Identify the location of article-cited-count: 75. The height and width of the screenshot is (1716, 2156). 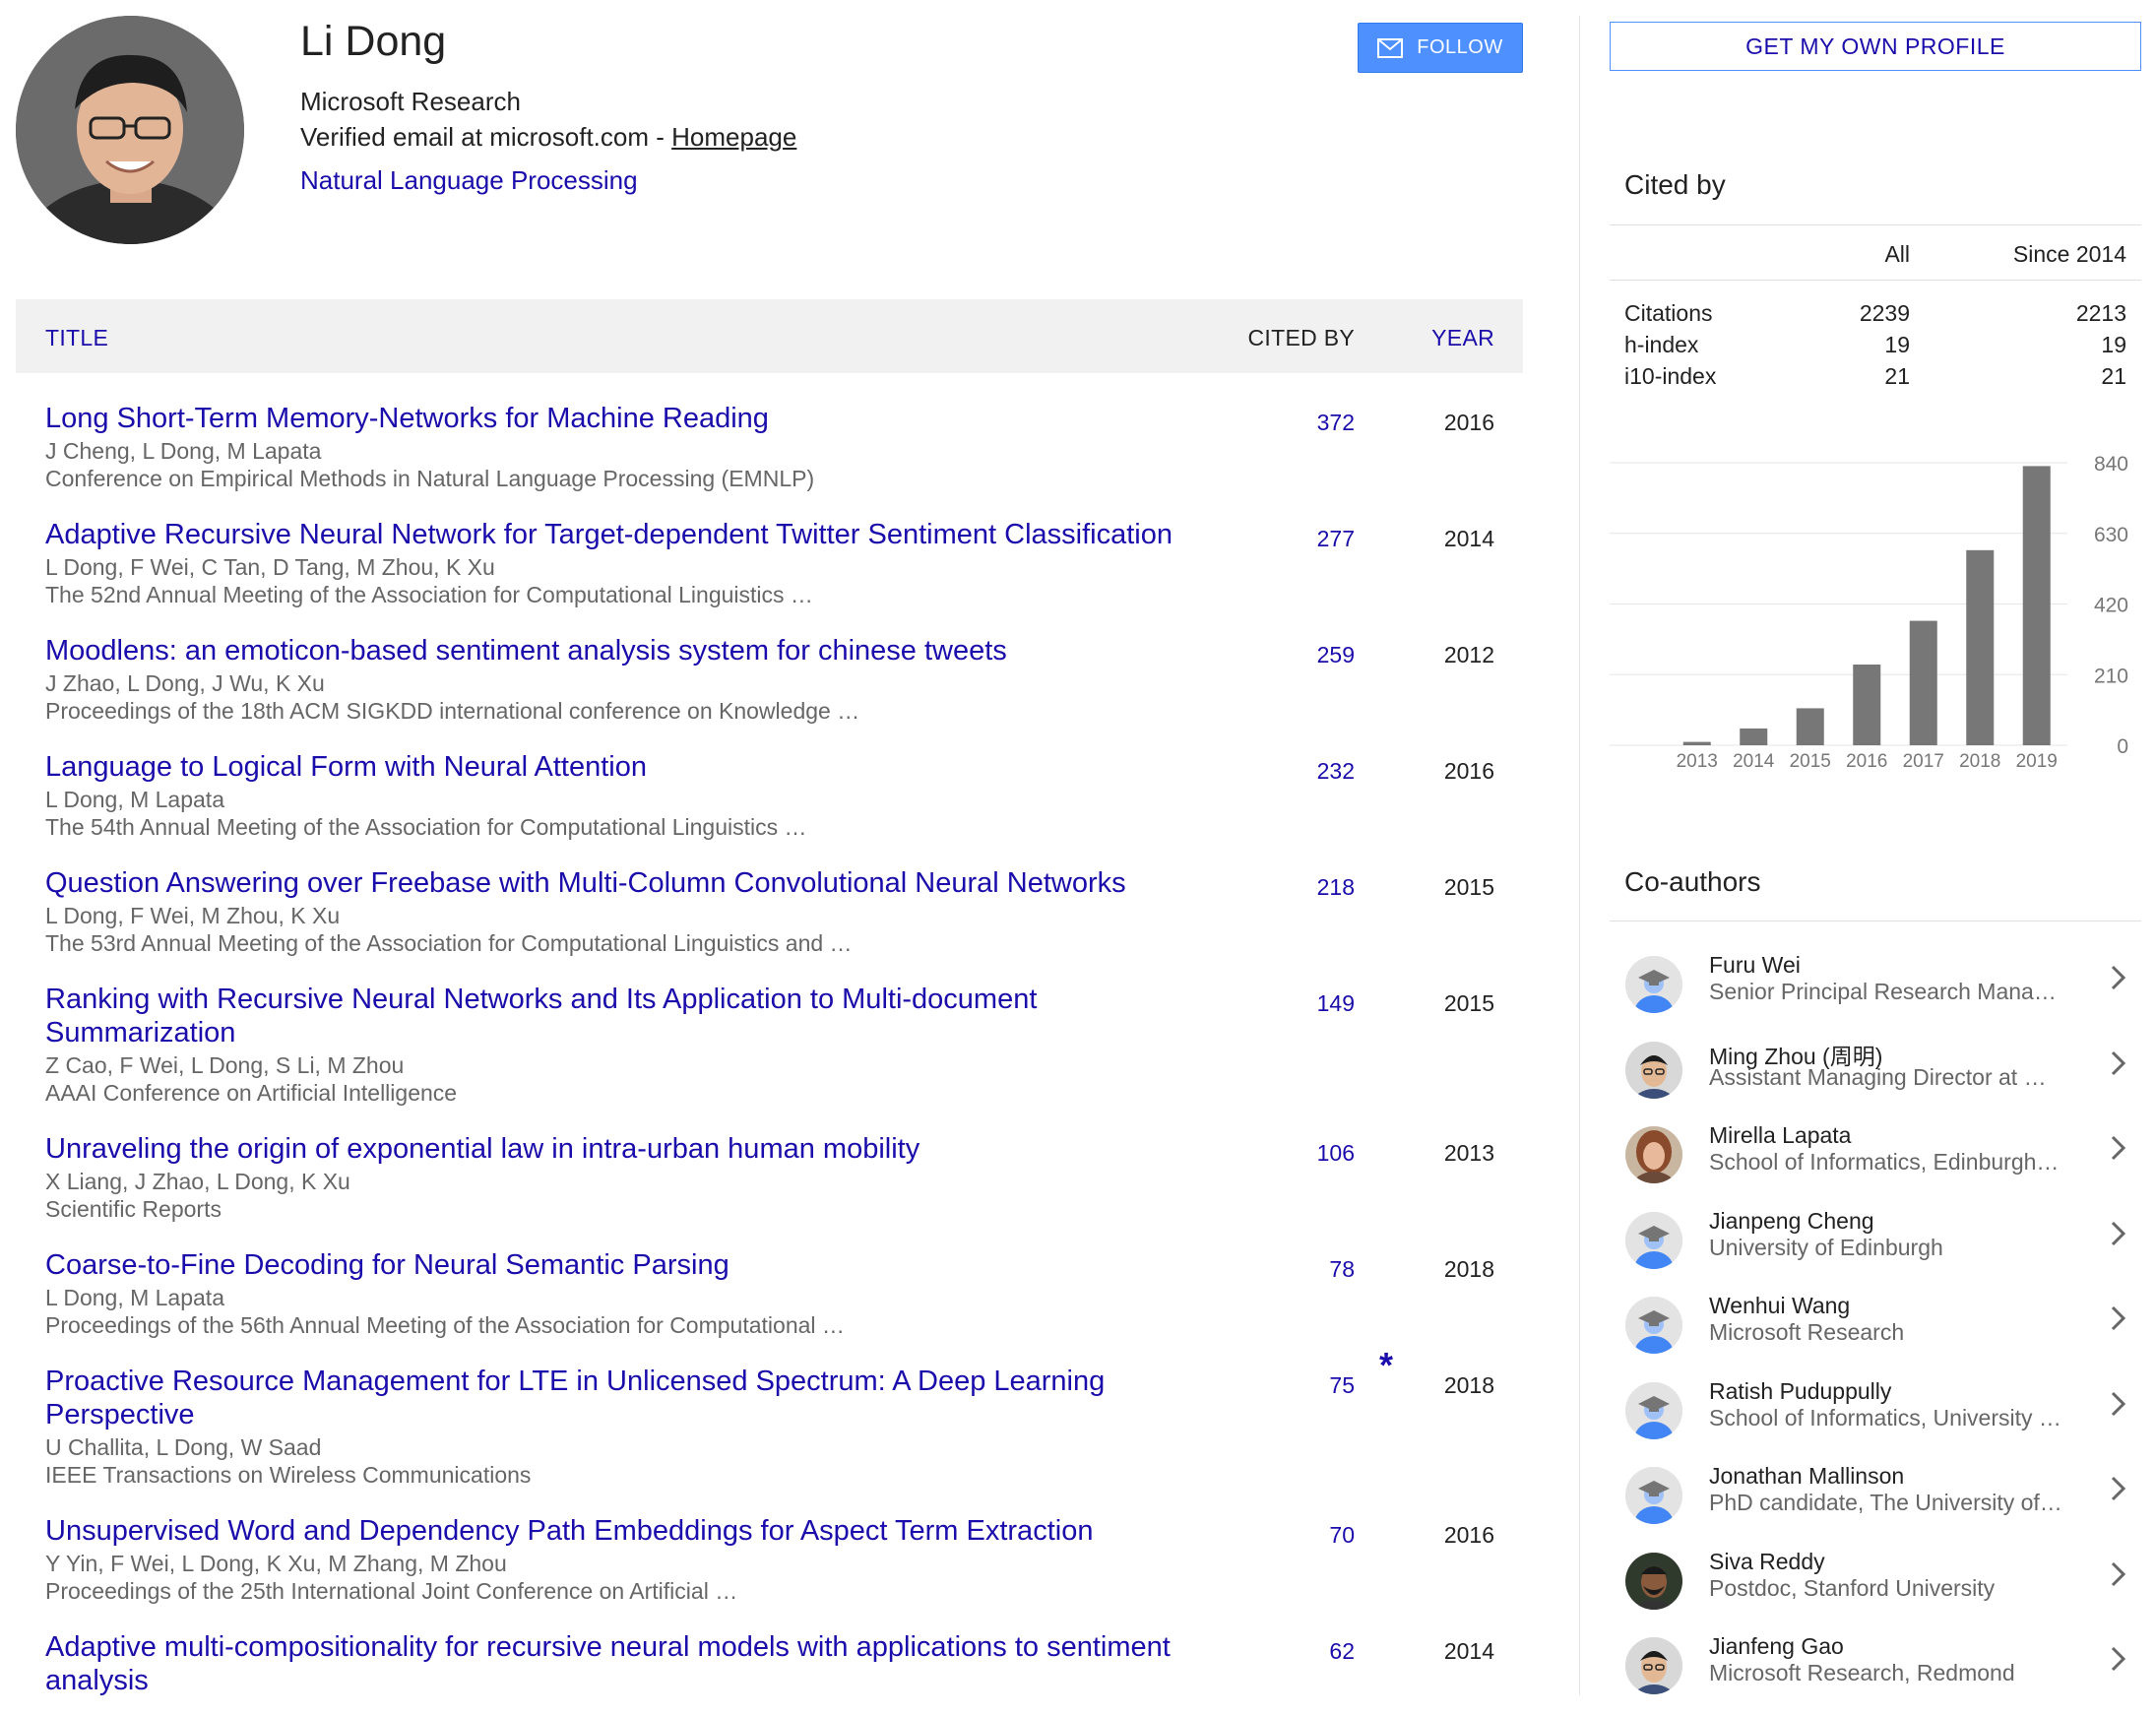
(1342, 1386).